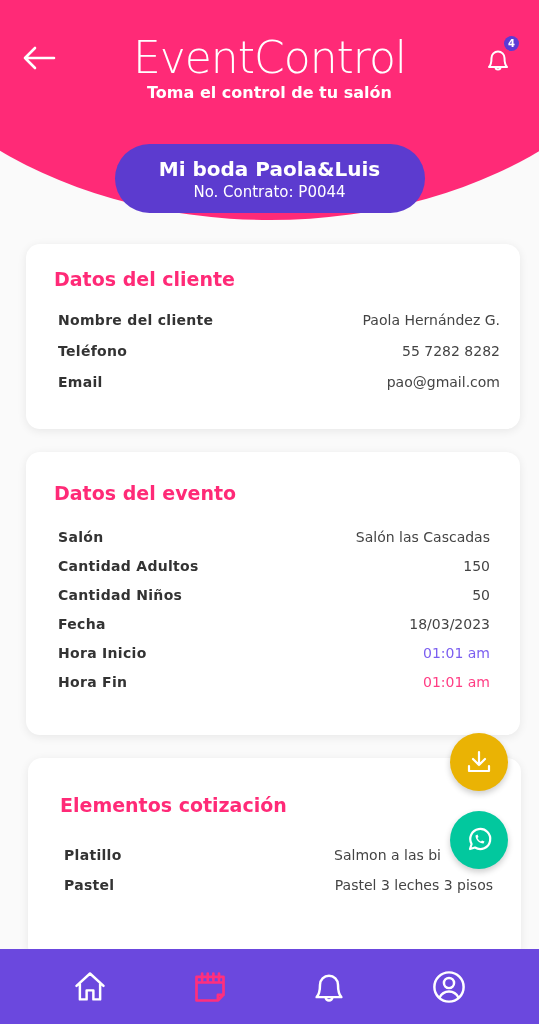 Image resolution: width=539 pixels, height=1024 pixels. I want to click on field-value: 150, so click(476, 565).